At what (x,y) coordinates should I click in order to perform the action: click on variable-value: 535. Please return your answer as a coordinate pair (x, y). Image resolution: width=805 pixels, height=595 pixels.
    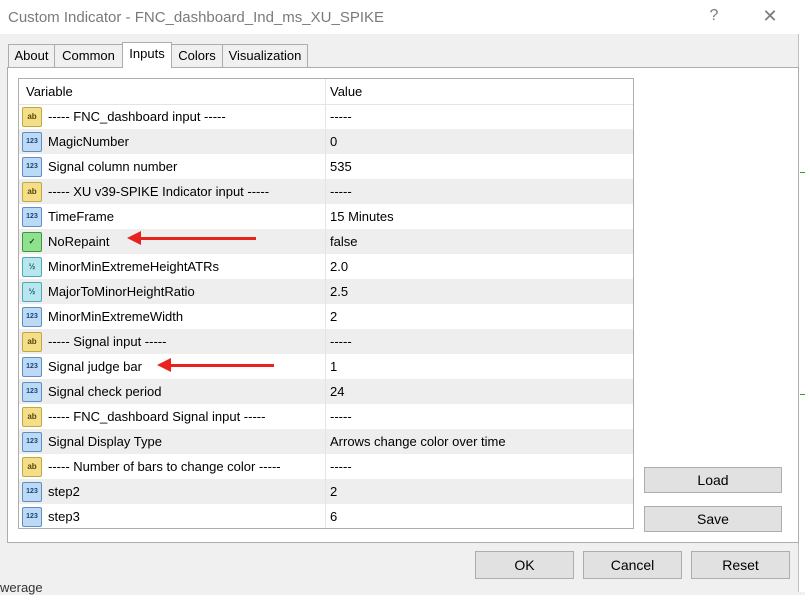
    Looking at the image, I should click on (341, 166).